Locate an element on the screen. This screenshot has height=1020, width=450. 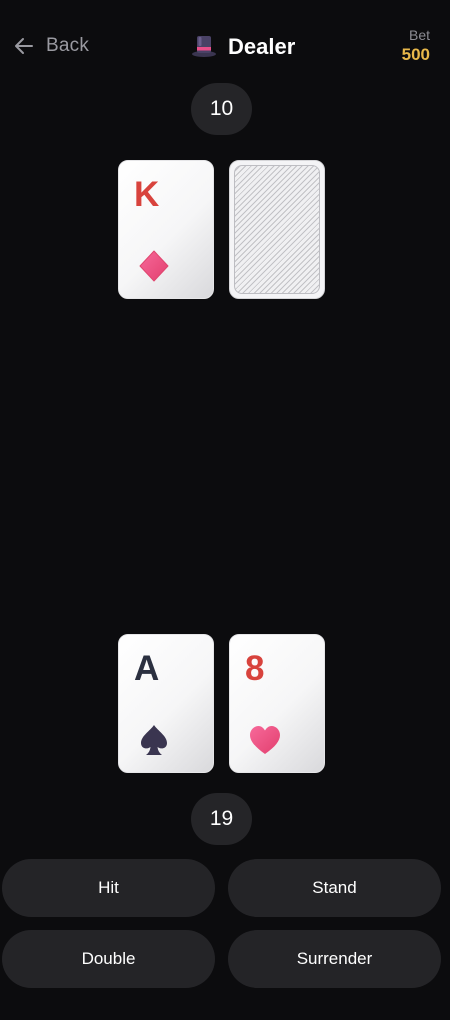
heart-icon is located at coordinates (265, 740).